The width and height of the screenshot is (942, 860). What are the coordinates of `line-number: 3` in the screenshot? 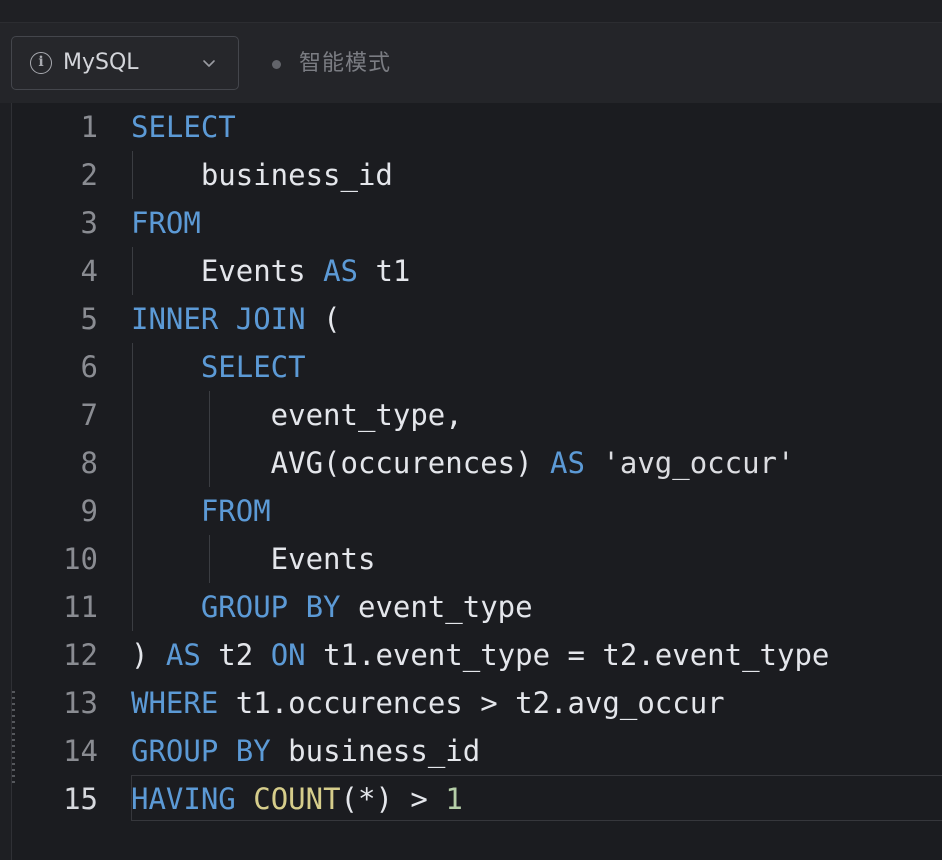 It's located at (89, 223).